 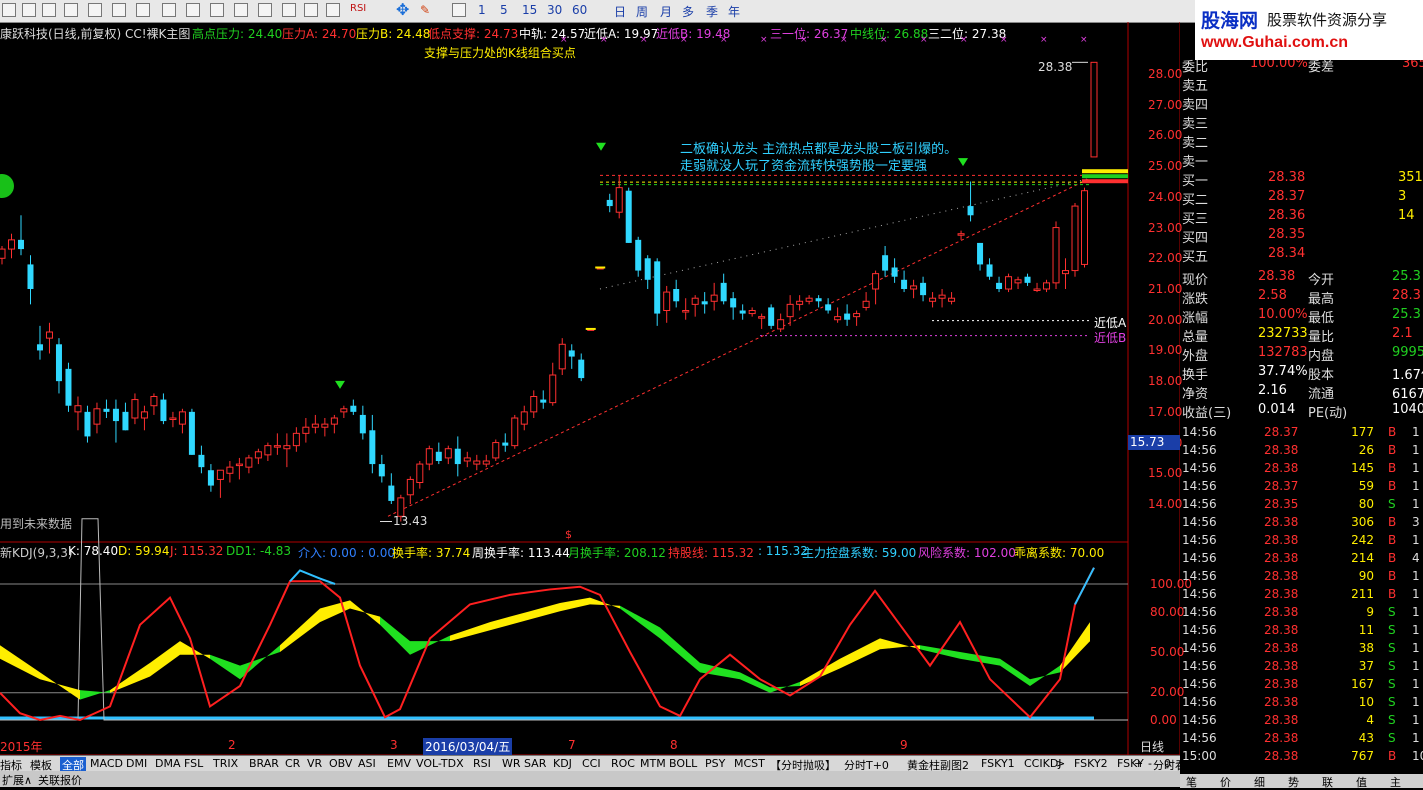 What do you see at coordinates (425, 10) in the screenshot?
I see `pen-icon: ✎` at bounding box center [425, 10].